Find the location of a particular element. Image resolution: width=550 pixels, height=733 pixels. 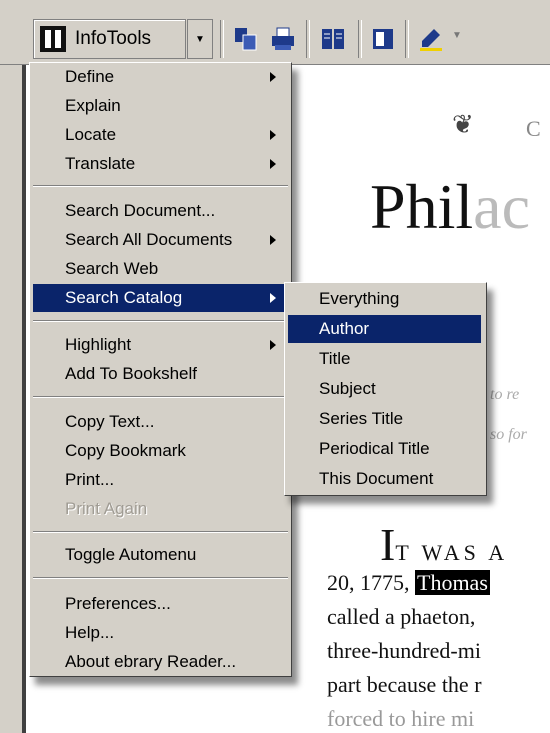

infotools-button: InfoTools is located at coordinates (109, 39).